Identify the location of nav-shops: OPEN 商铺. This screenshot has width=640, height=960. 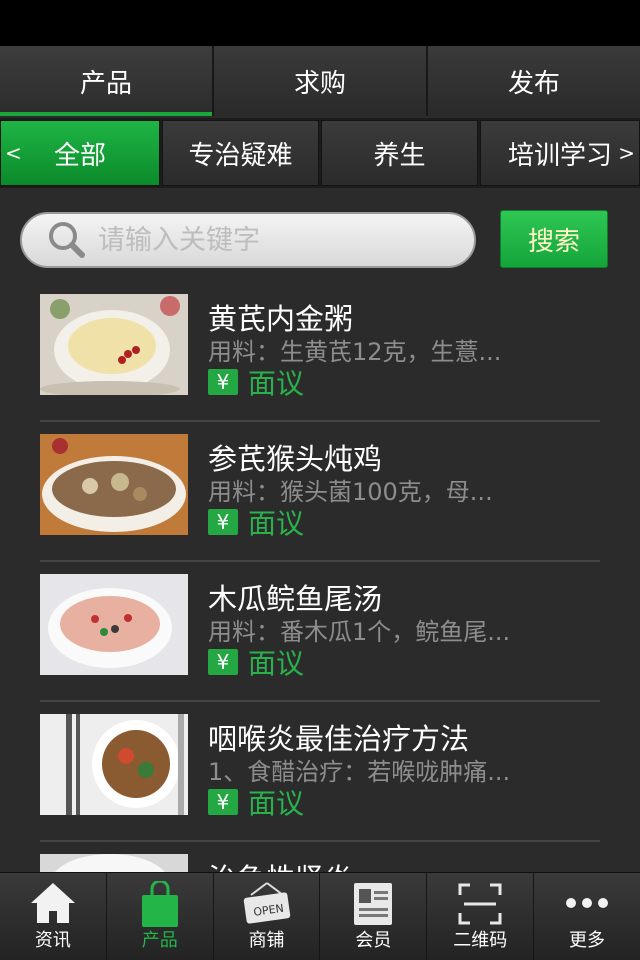
(267, 916).